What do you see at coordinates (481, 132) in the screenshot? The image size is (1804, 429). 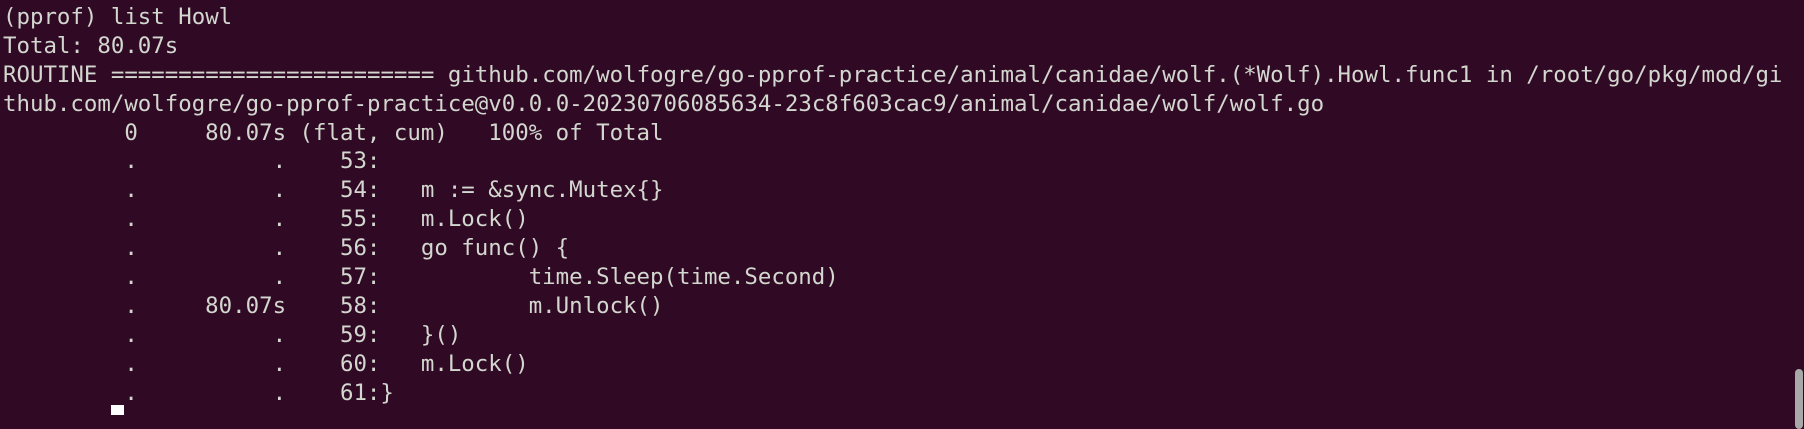 I see `summary-text: (flat, cum) 100% of Total` at bounding box center [481, 132].